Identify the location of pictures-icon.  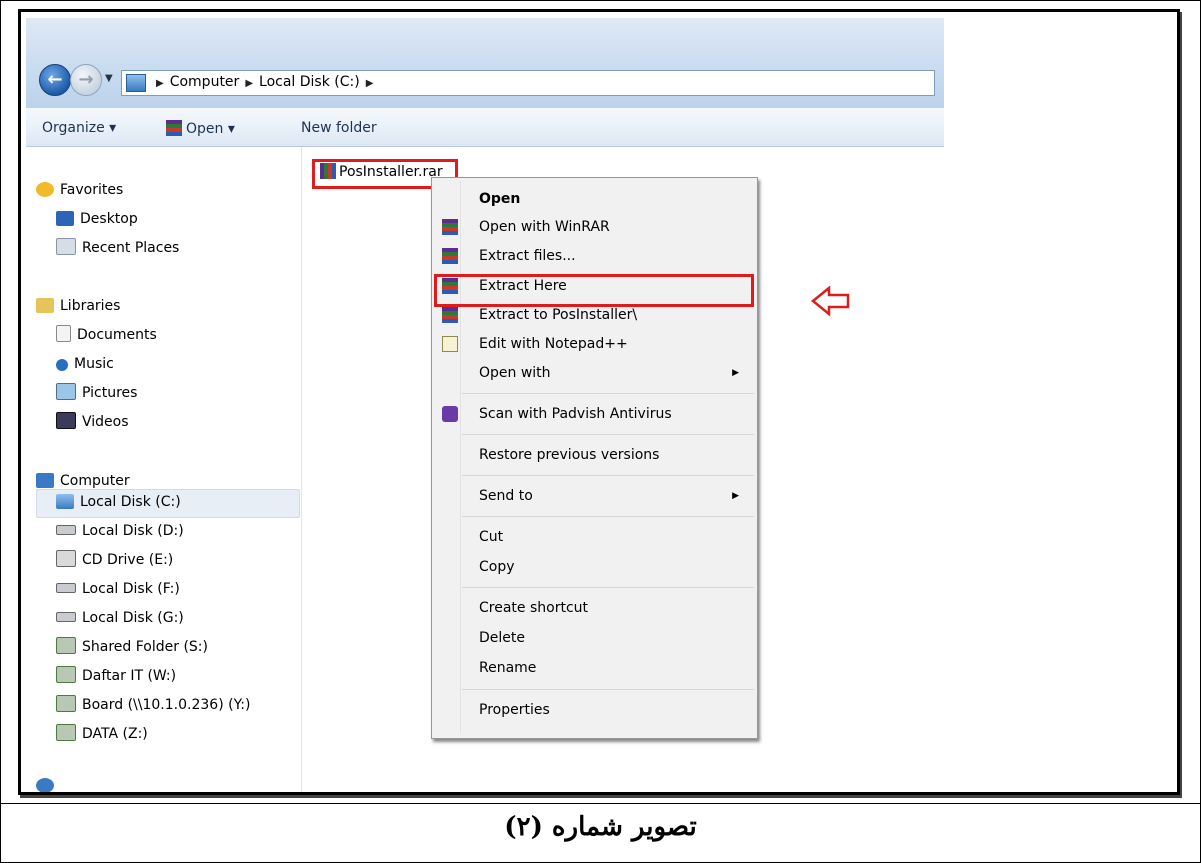
(66, 391).